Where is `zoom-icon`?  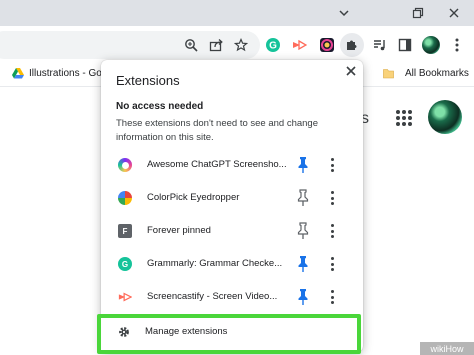
zoom-icon is located at coordinates (191, 45).